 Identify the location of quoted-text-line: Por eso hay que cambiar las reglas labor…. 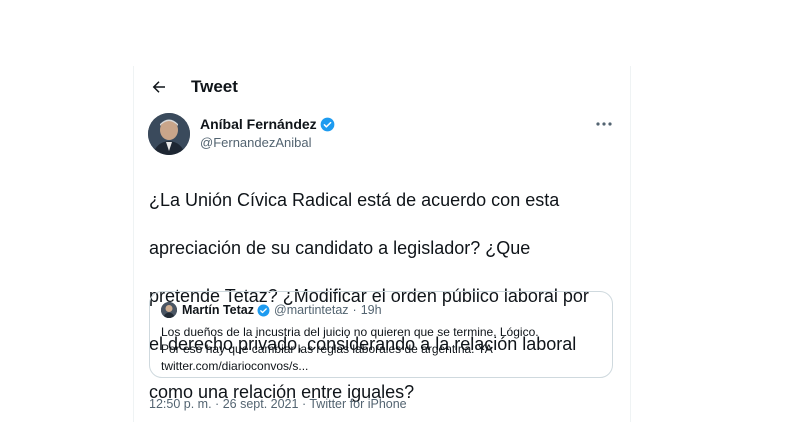
(327, 349).